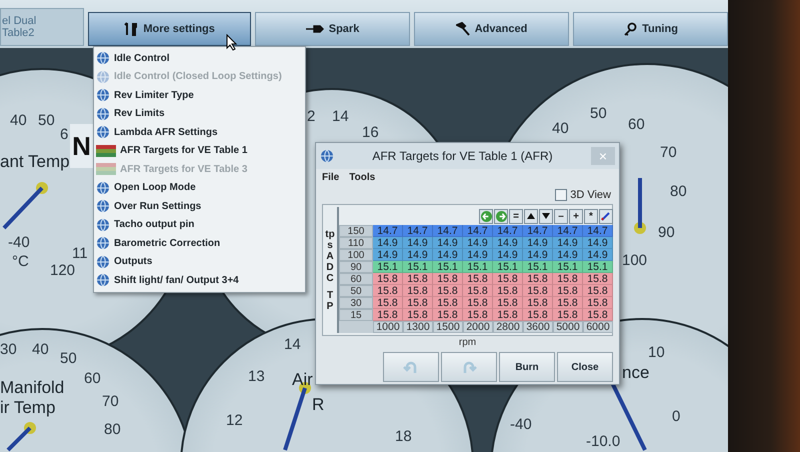 The image size is (800, 452). I want to click on gauge-tick-label: 30, so click(8, 349).